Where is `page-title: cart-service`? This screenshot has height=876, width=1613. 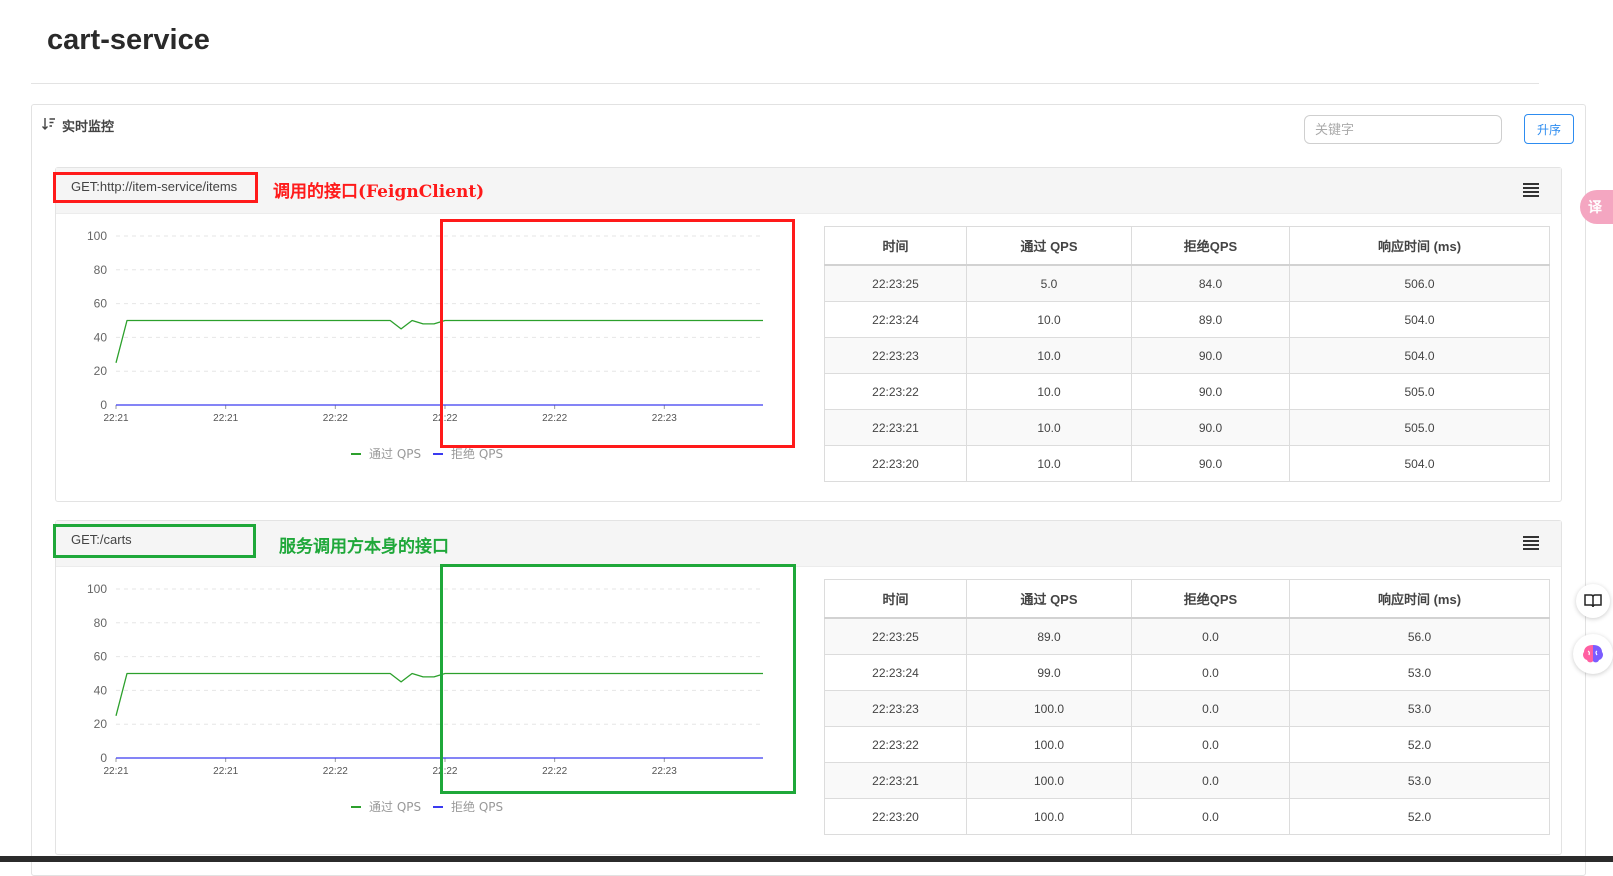
page-title: cart-service is located at coordinates (128, 40).